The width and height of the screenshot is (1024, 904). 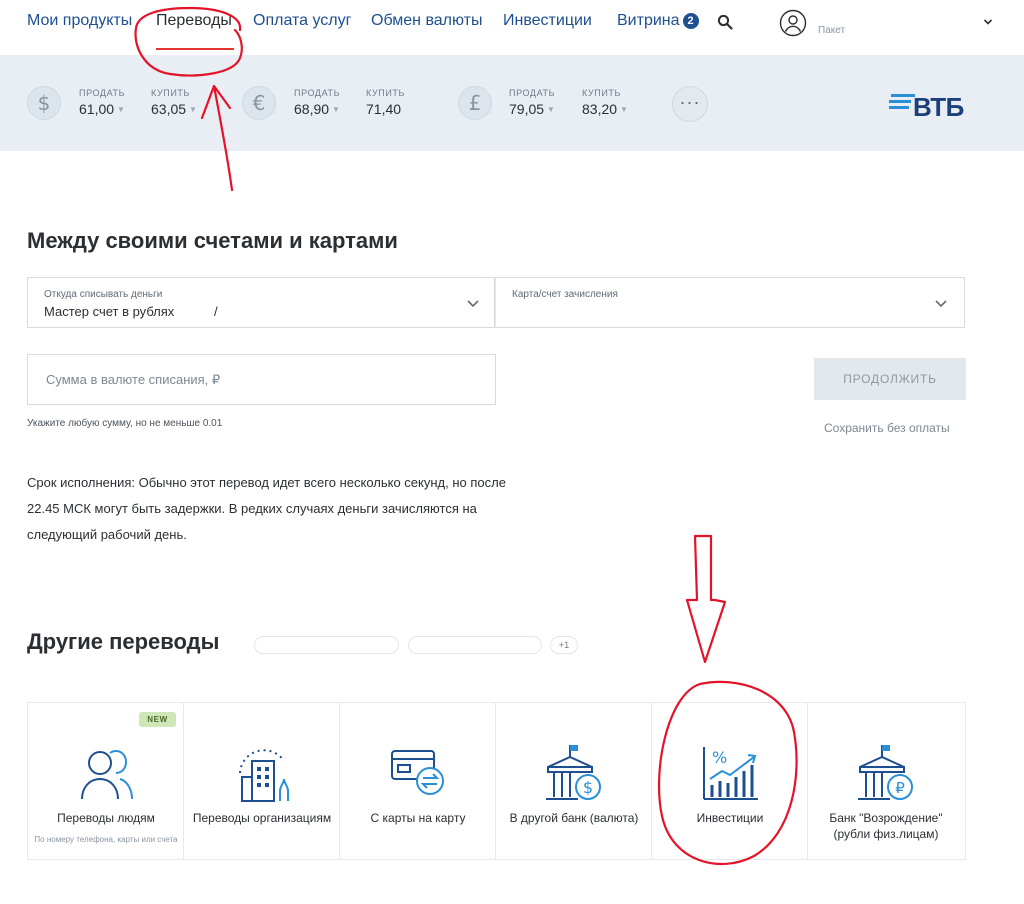 I want to click on euro-icon: €, so click(x=259, y=103).